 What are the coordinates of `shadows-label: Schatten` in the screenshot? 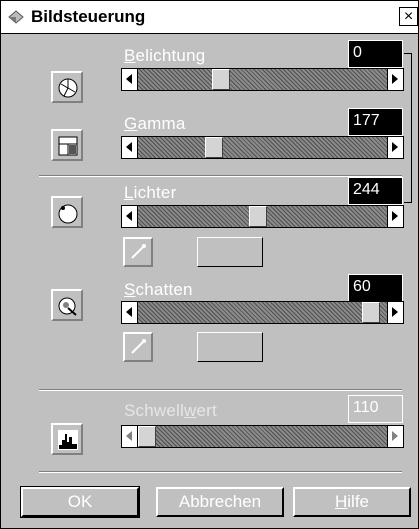 It's located at (158, 289).